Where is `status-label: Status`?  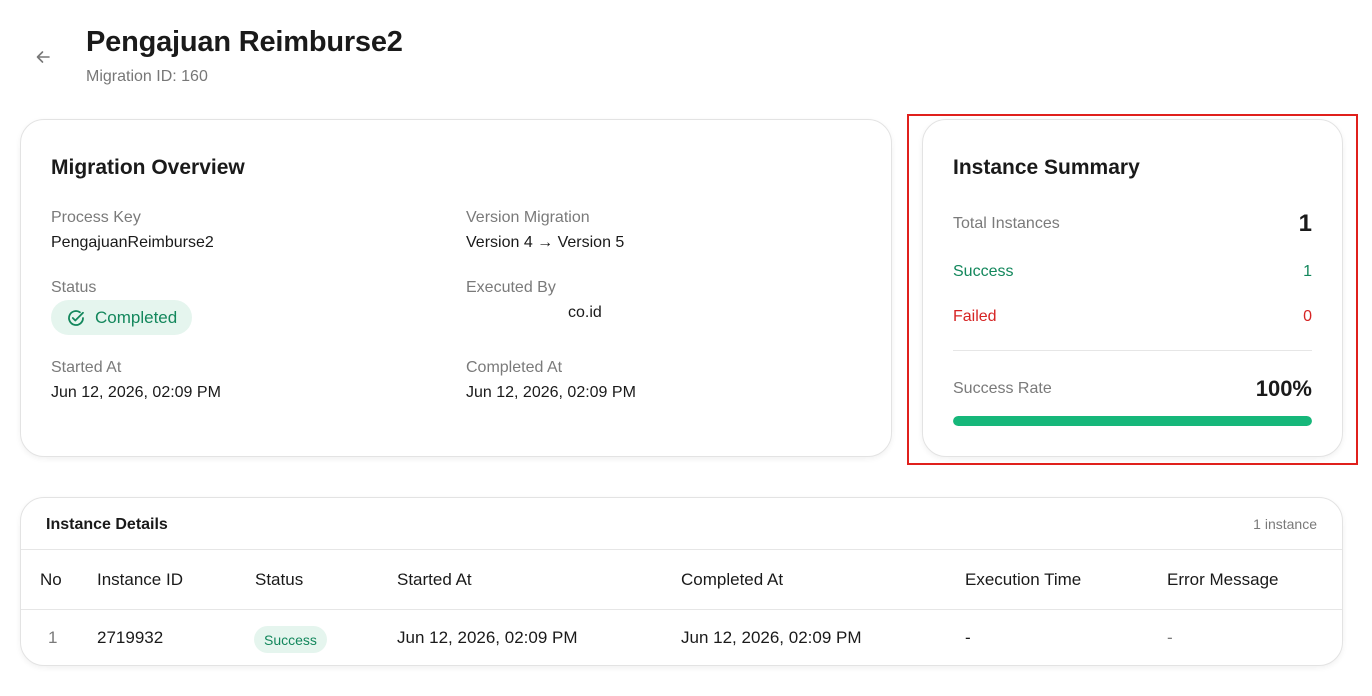 status-label: Status is located at coordinates (74, 287).